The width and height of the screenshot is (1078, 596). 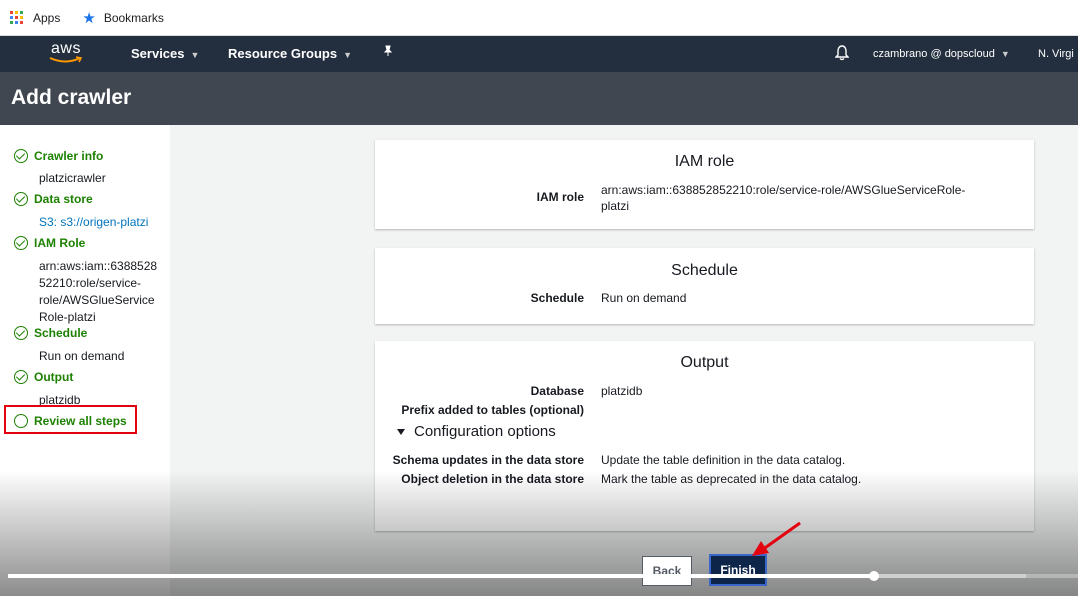 What do you see at coordinates (492, 479) in the screenshot?
I see `object-deletion-label: Object deletion in the data store` at bounding box center [492, 479].